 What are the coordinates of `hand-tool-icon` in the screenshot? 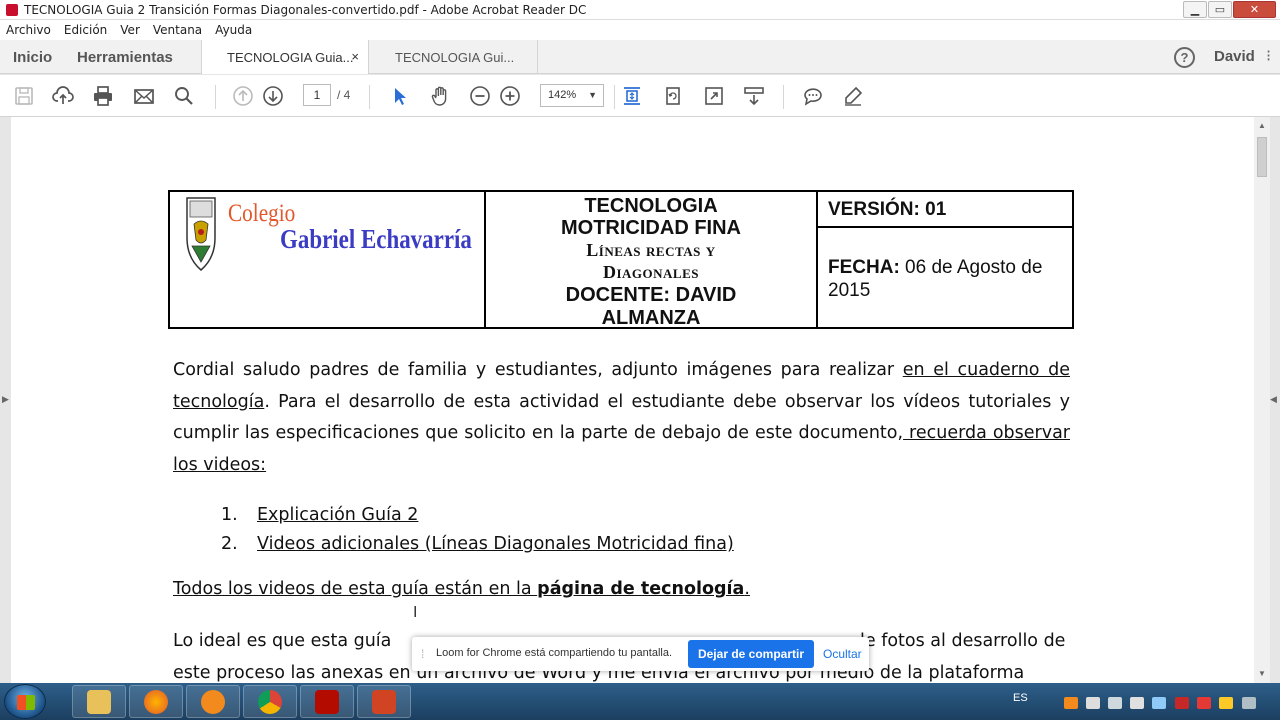 It's located at (441, 96).